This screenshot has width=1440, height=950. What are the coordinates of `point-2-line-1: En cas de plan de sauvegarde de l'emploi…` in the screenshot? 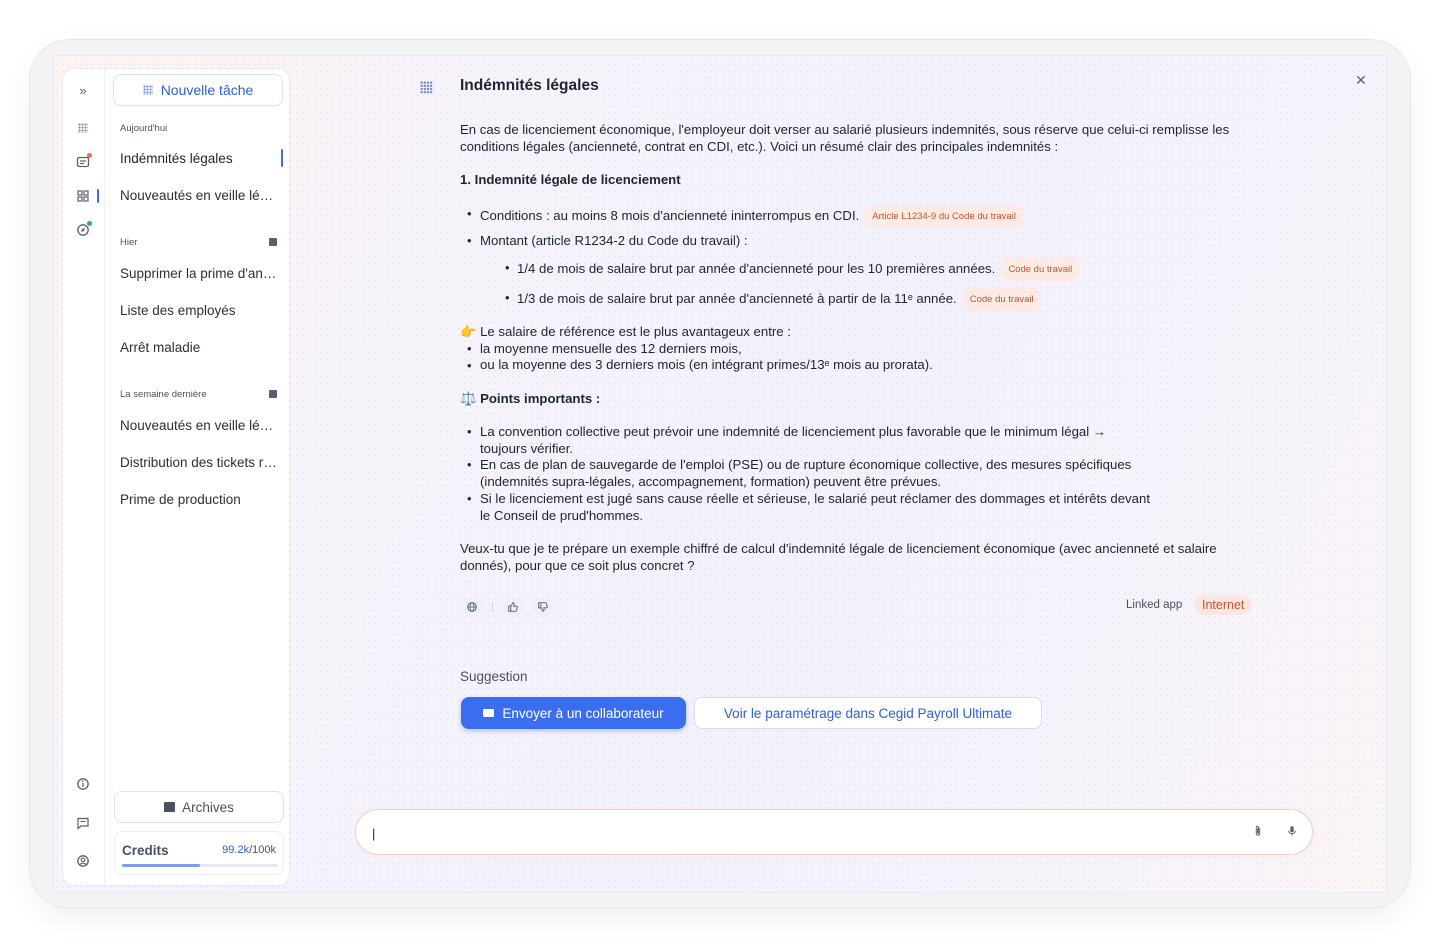 It's located at (806, 464).